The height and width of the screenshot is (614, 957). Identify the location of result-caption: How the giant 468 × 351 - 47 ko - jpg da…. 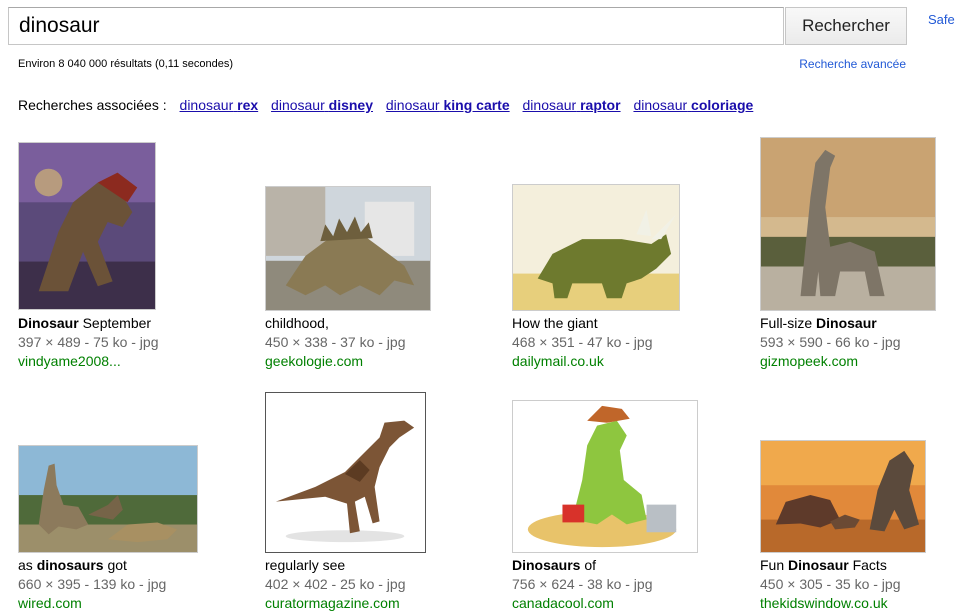
(582, 342).